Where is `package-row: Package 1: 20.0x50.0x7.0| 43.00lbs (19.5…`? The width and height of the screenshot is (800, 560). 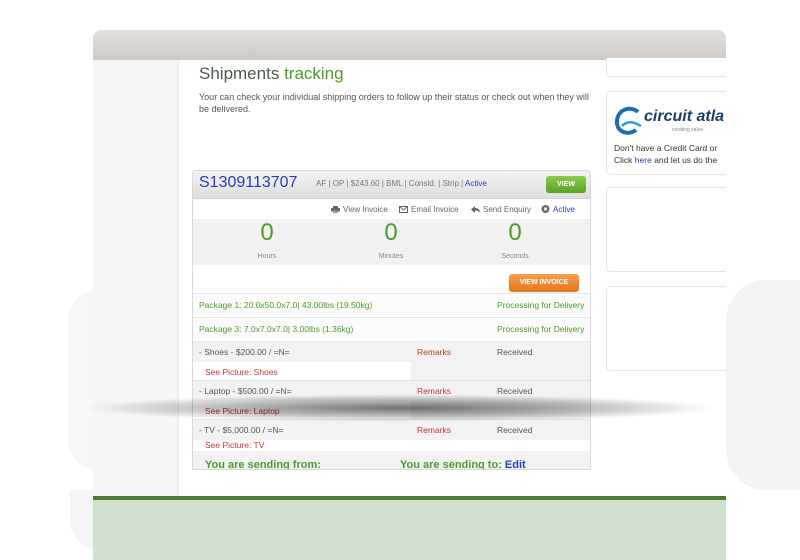 package-row: Package 1: 20.0x50.0x7.0| 43.00lbs (19.5… is located at coordinates (391, 304).